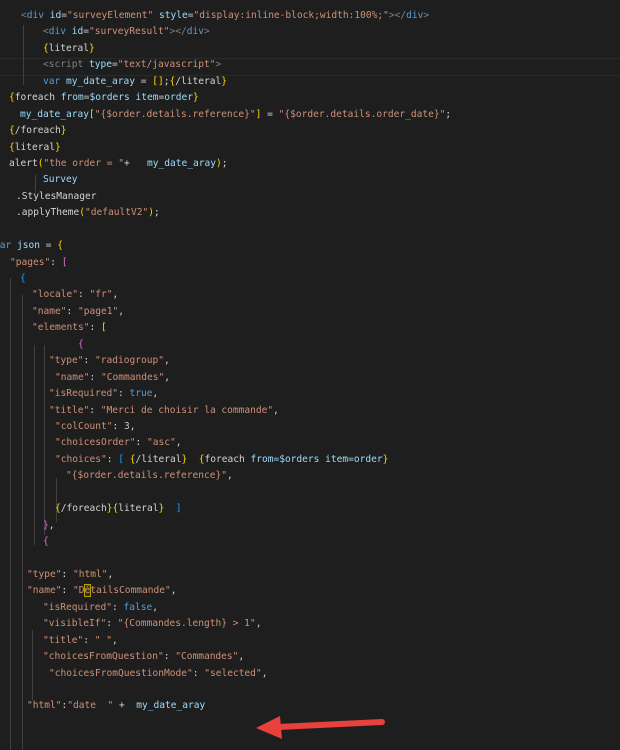 This screenshot has height=750, width=620. I want to click on code-token: [], so click(158, 81).